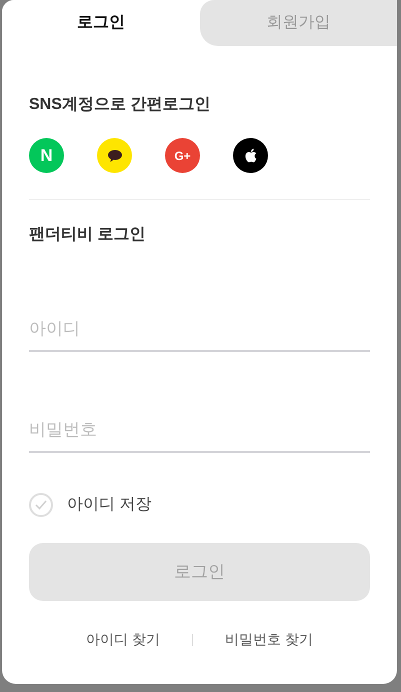 The image size is (401, 692). I want to click on naver-button: N, so click(46, 155).